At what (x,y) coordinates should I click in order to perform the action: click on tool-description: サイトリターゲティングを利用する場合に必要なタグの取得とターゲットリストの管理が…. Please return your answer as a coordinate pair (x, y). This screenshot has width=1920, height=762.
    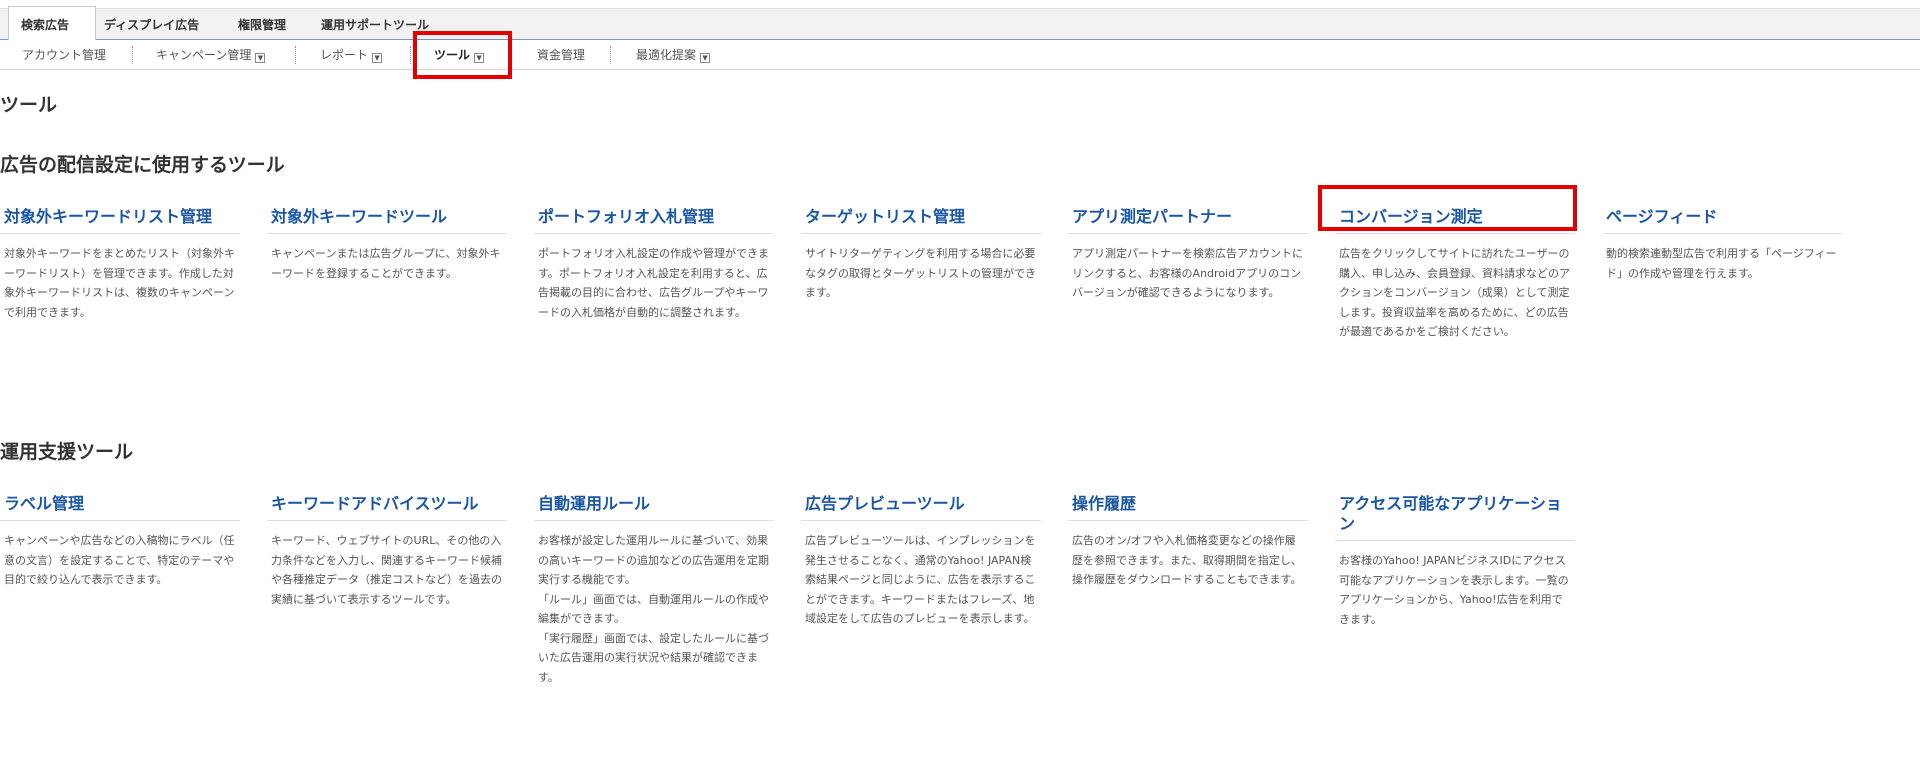
    Looking at the image, I should click on (920, 273).